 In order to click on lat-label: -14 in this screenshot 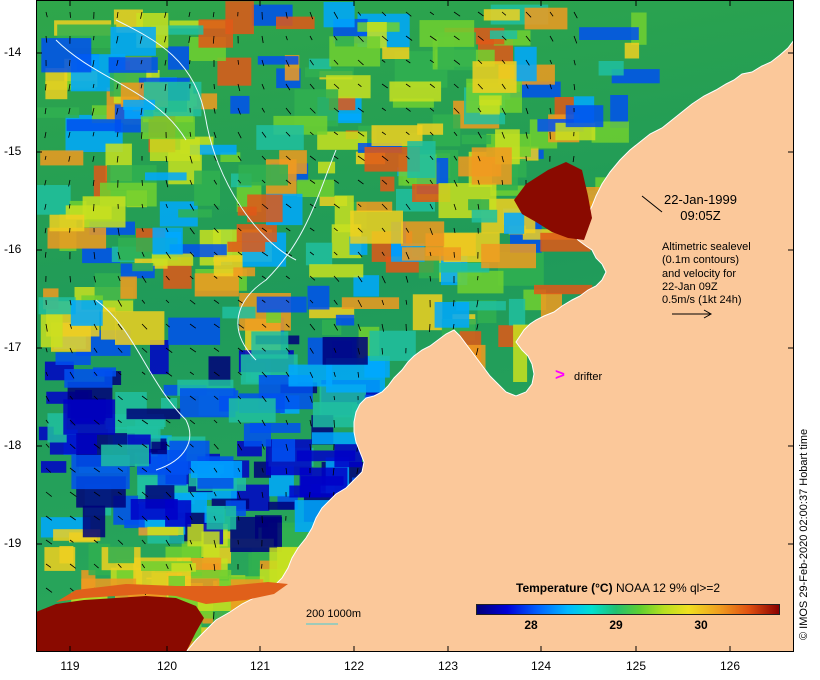, I will do `click(13, 52)`.